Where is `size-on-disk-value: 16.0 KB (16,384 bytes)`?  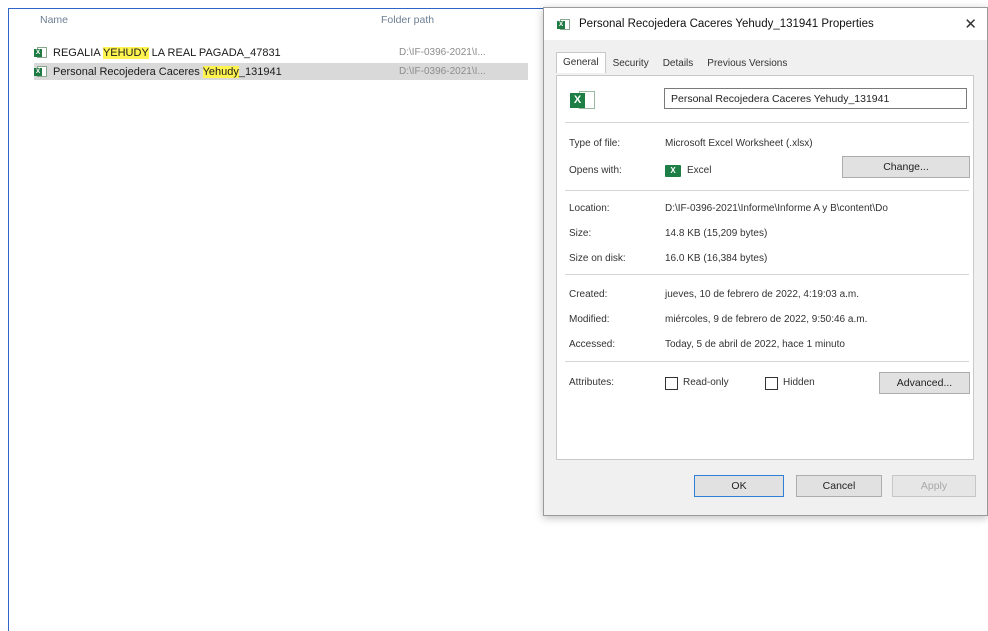
size-on-disk-value: 16.0 KB (16,384 bytes) is located at coordinates (716, 258).